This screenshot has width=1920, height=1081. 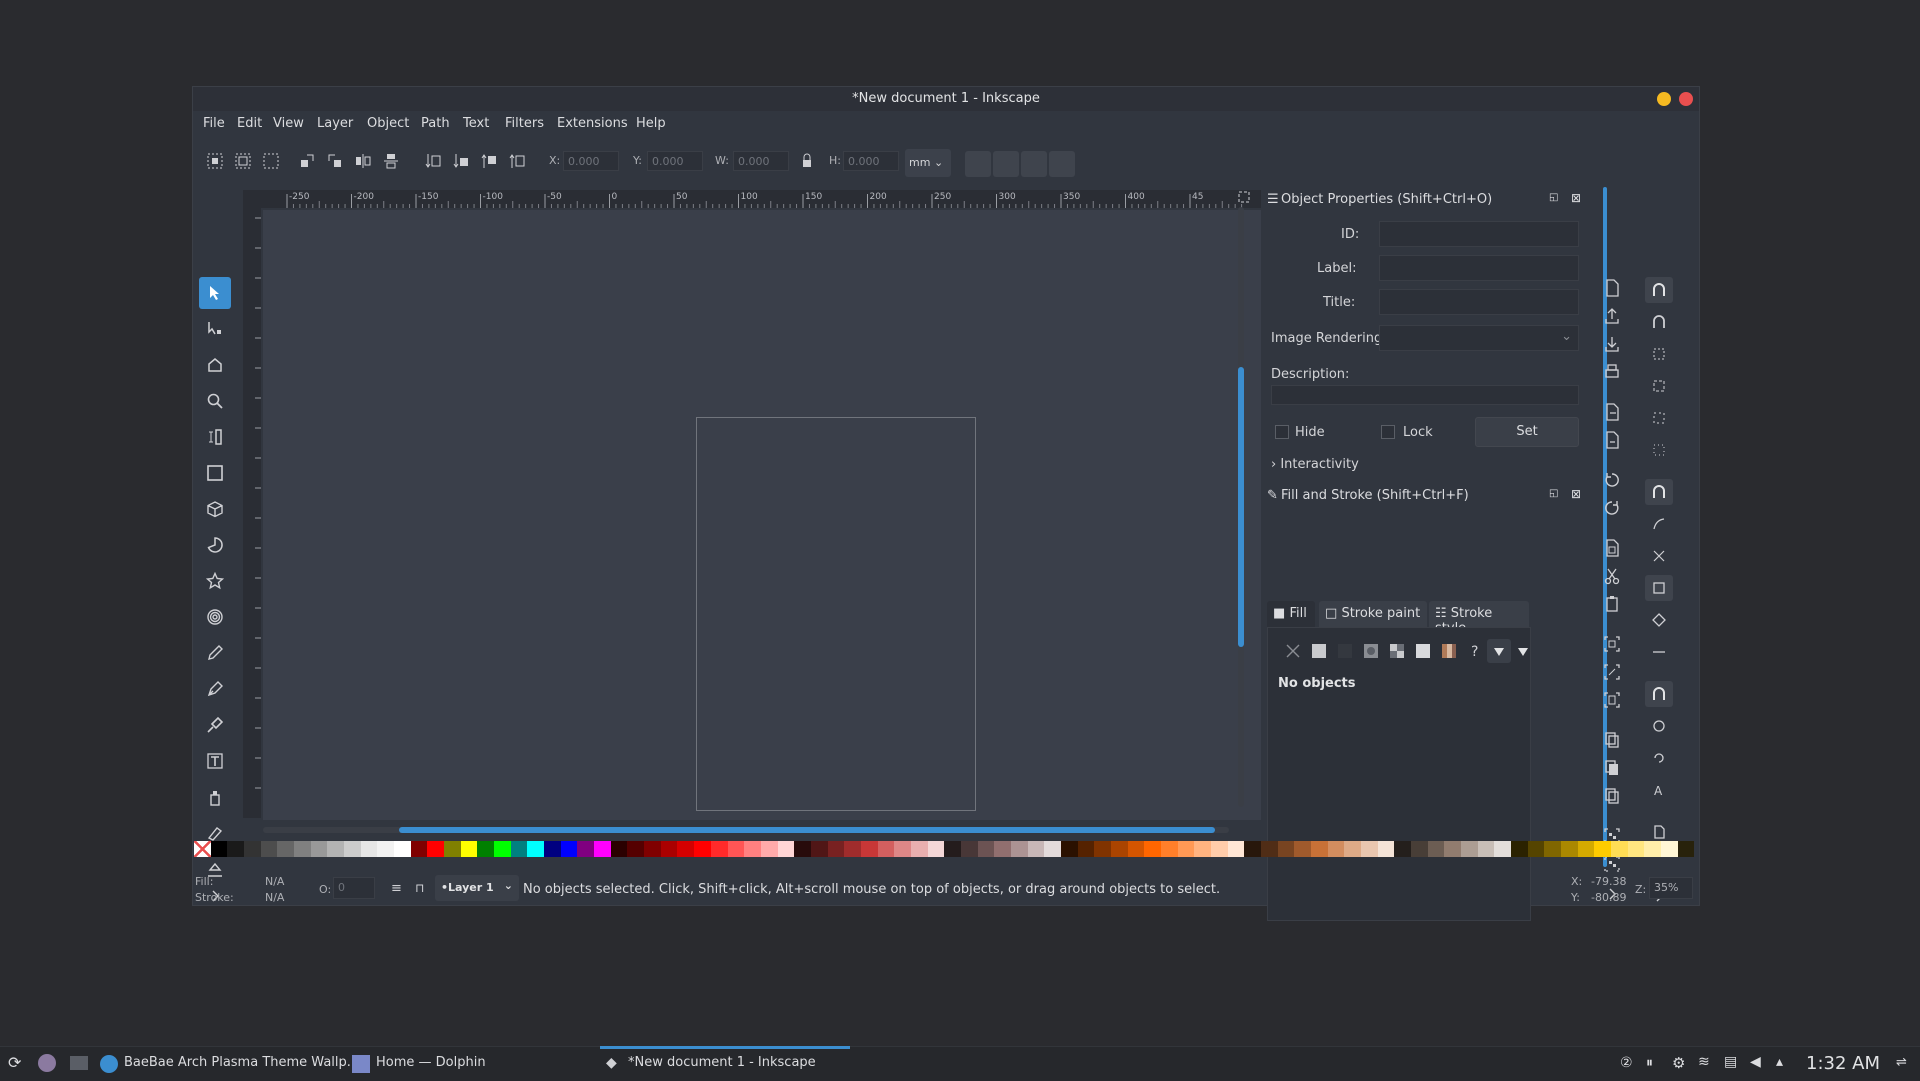 What do you see at coordinates (215, 293) in the screenshot?
I see `selector-tool` at bounding box center [215, 293].